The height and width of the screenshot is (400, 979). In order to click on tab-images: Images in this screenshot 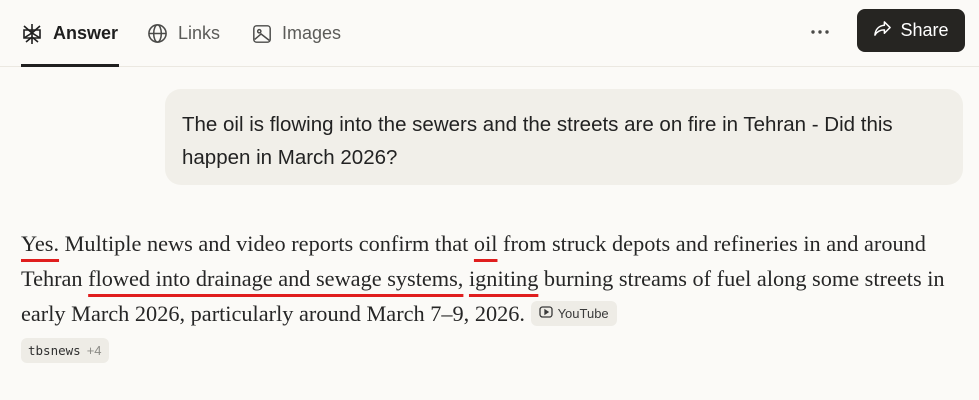, I will do `click(296, 33)`.